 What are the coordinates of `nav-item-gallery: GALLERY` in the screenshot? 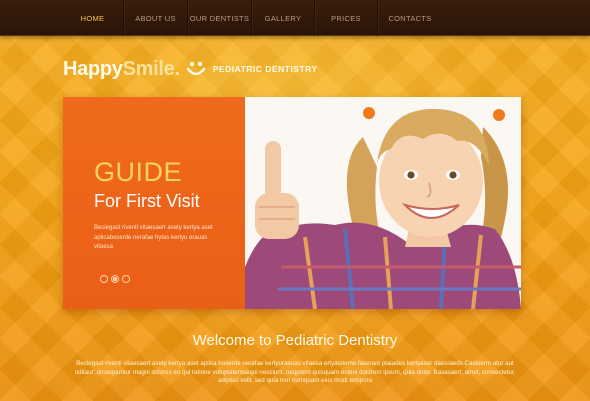 It's located at (283, 18).